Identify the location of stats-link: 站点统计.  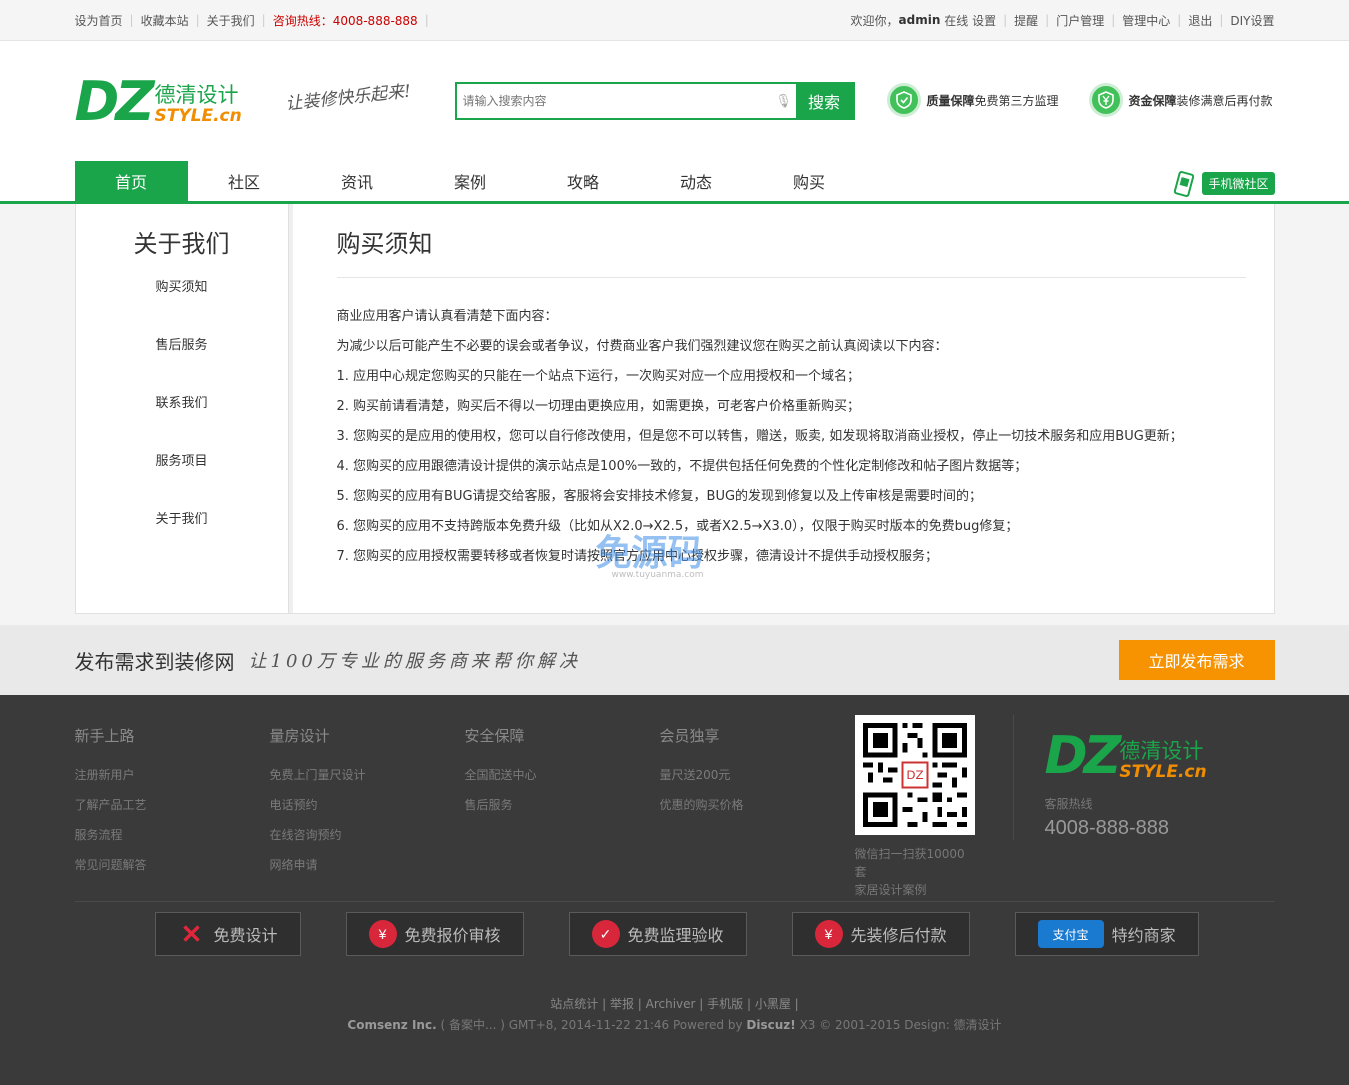
(574, 1004).